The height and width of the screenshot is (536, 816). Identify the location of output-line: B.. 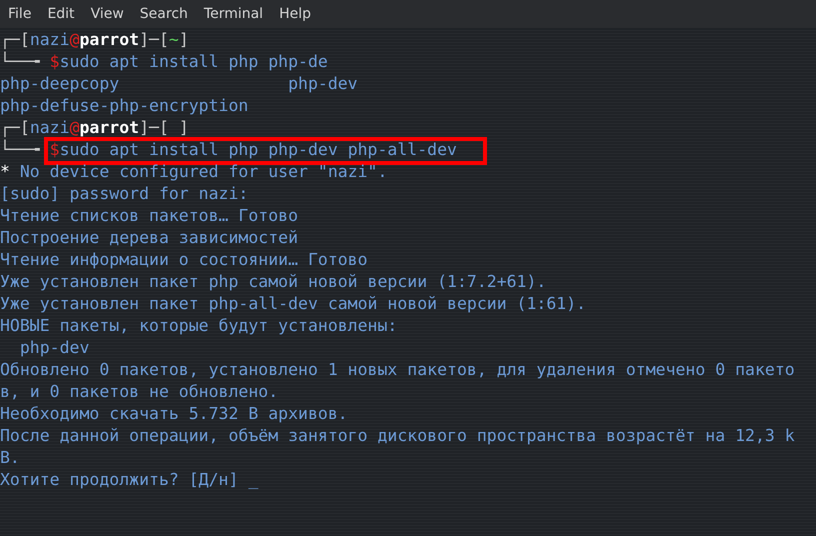
(10, 458).